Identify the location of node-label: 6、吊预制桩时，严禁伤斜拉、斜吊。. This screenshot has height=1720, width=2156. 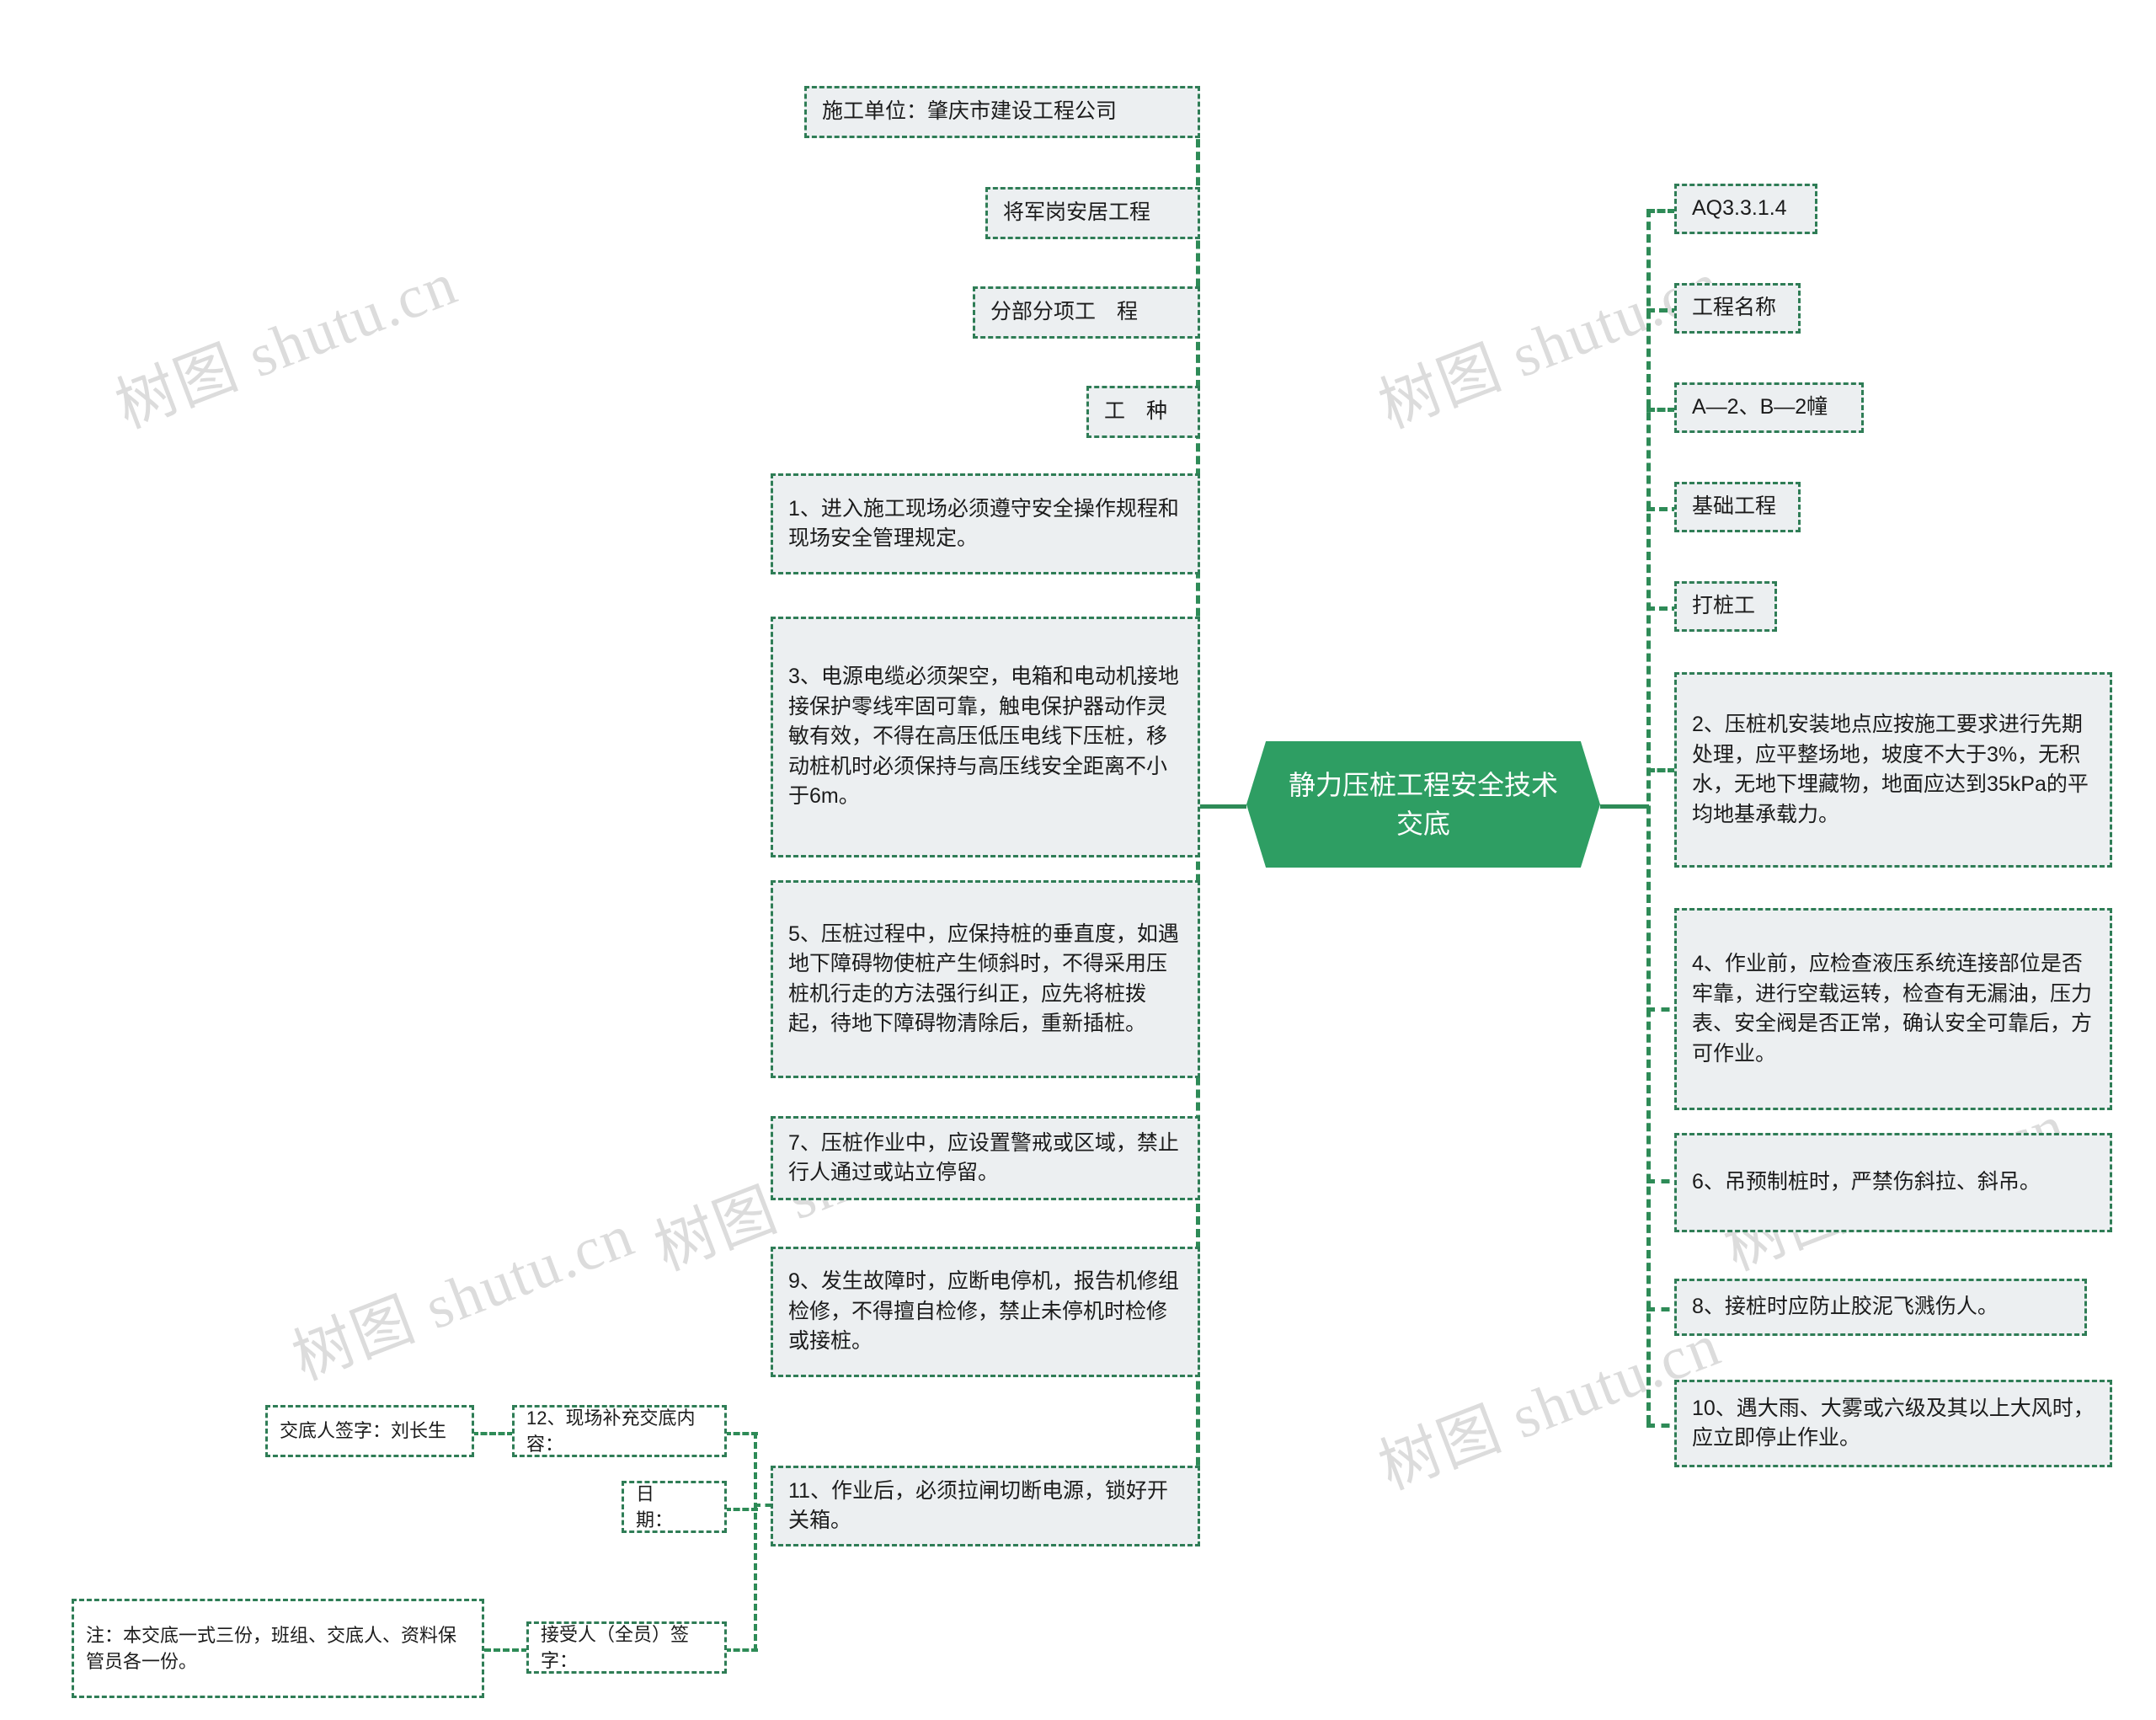
(1866, 1182).